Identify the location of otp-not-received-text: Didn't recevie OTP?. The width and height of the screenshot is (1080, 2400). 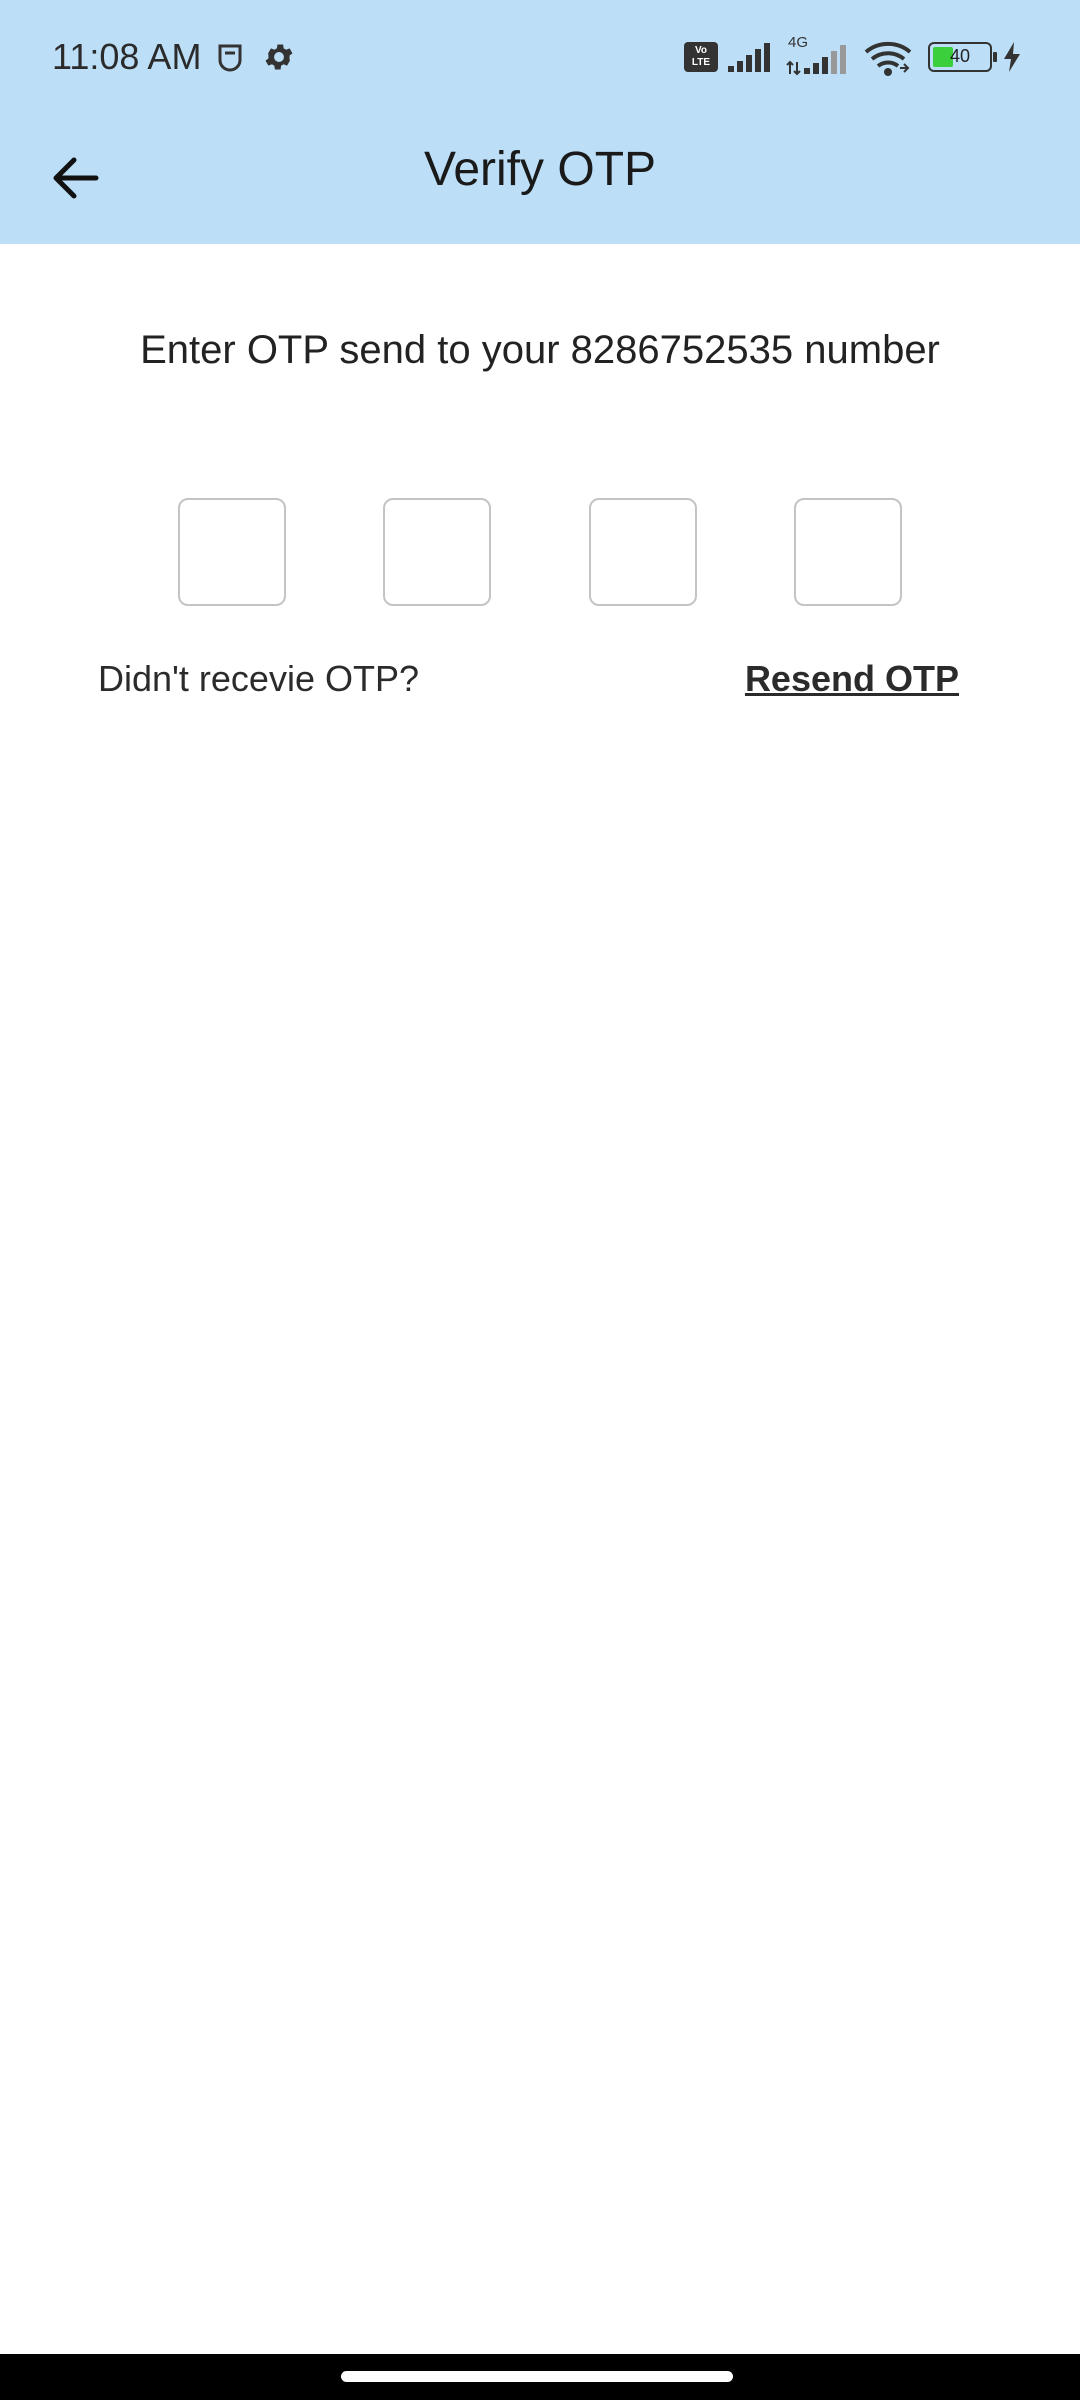
(258, 678).